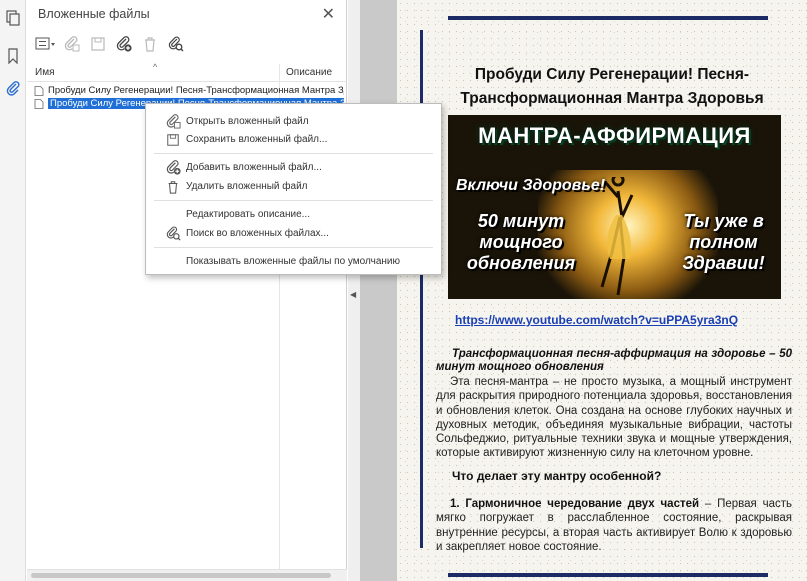 This screenshot has width=807, height=581. What do you see at coordinates (353, 294) in the screenshot?
I see `collapse-arrow-icon: ◀` at bounding box center [353, 294].